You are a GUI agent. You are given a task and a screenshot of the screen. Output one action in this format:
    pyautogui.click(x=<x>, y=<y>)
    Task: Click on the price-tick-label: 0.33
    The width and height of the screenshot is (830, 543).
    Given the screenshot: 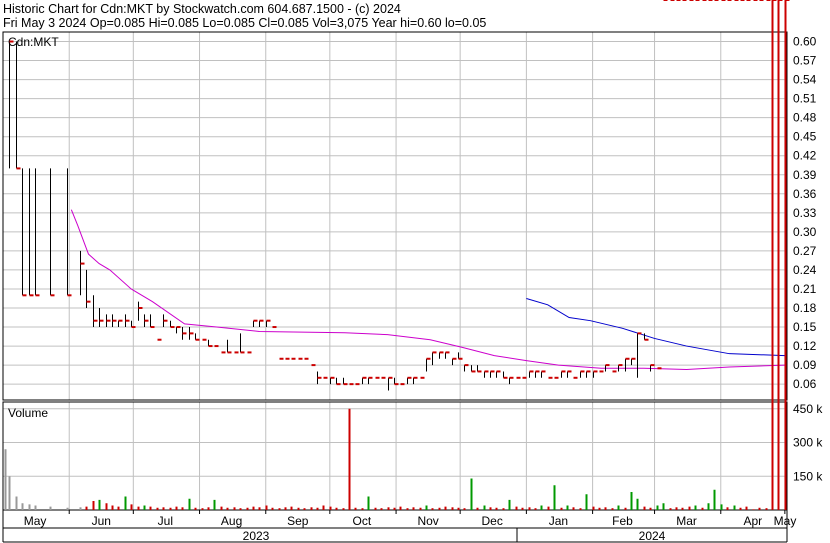 What is the action you would take?
    pyautogui.click(x=805, y=213)
    